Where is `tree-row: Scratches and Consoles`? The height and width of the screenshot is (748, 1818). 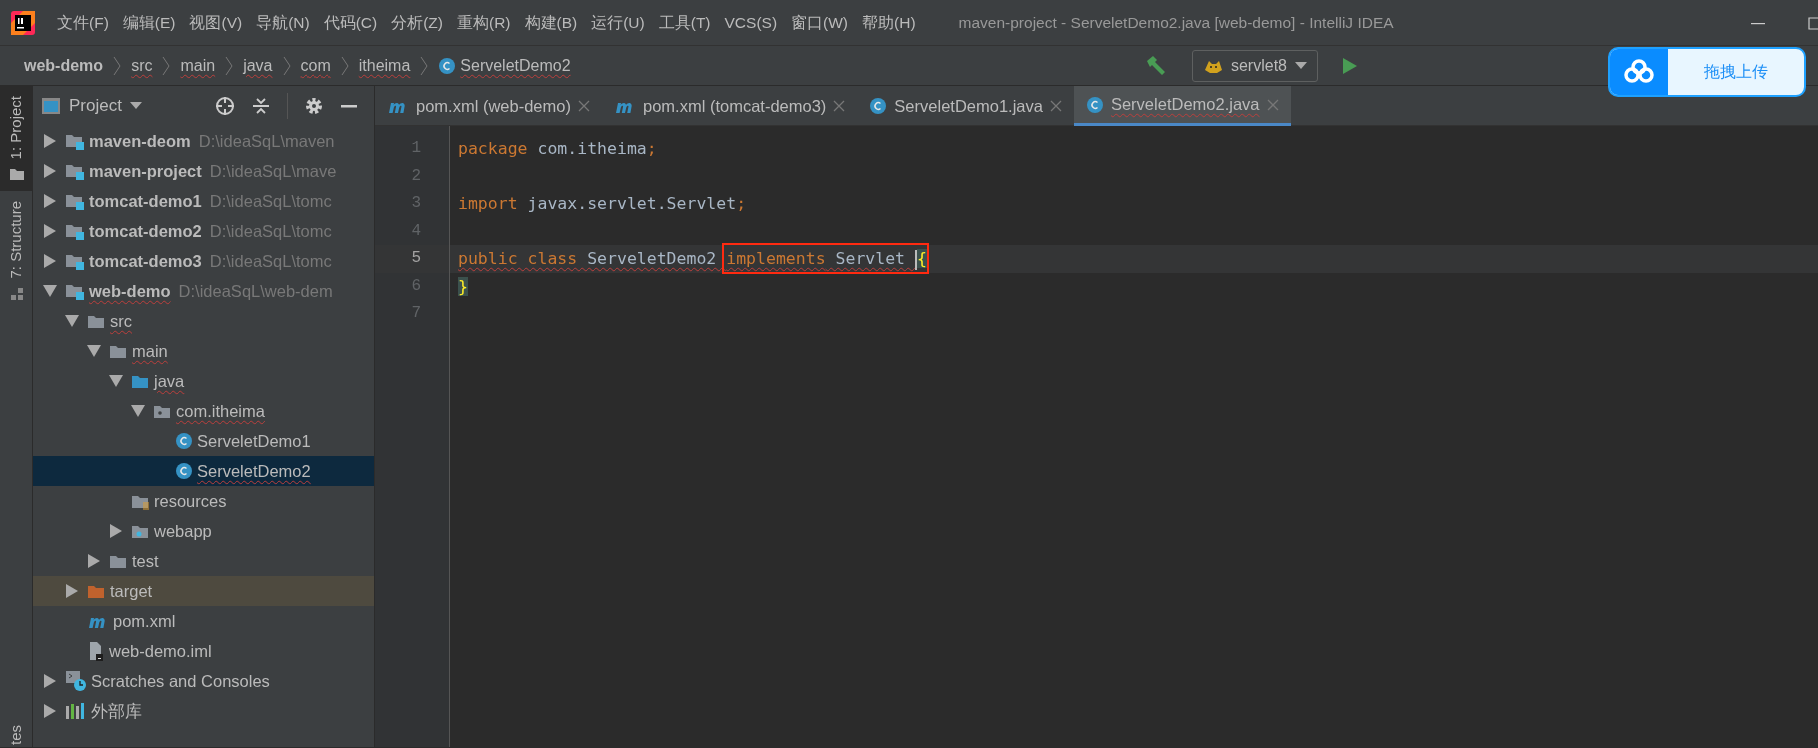
tree-row: Scratches and Consoles is located at coordinates (203, 681).